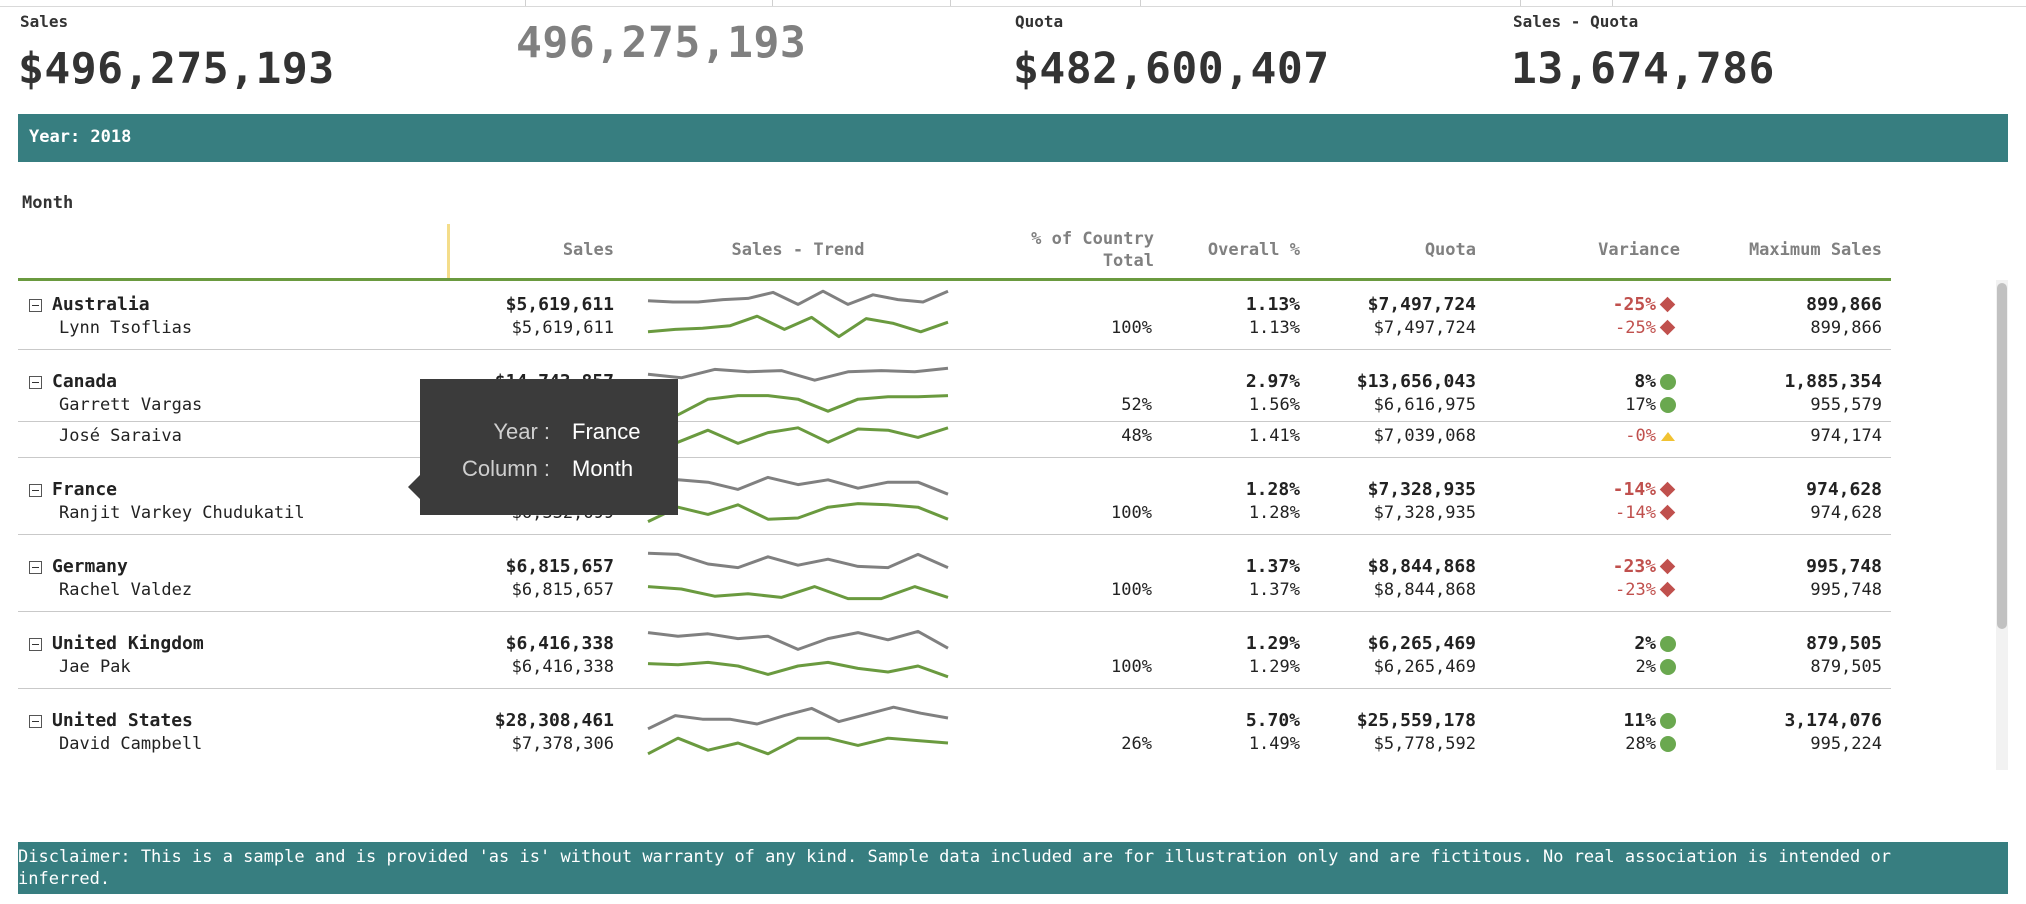 The width and height of the screenshot is (2026, 904). What do you see at coordinates (1416, 381) in the screenshot?
I see `country-quota: $13,656,043` at bounding box center [1416, 381].